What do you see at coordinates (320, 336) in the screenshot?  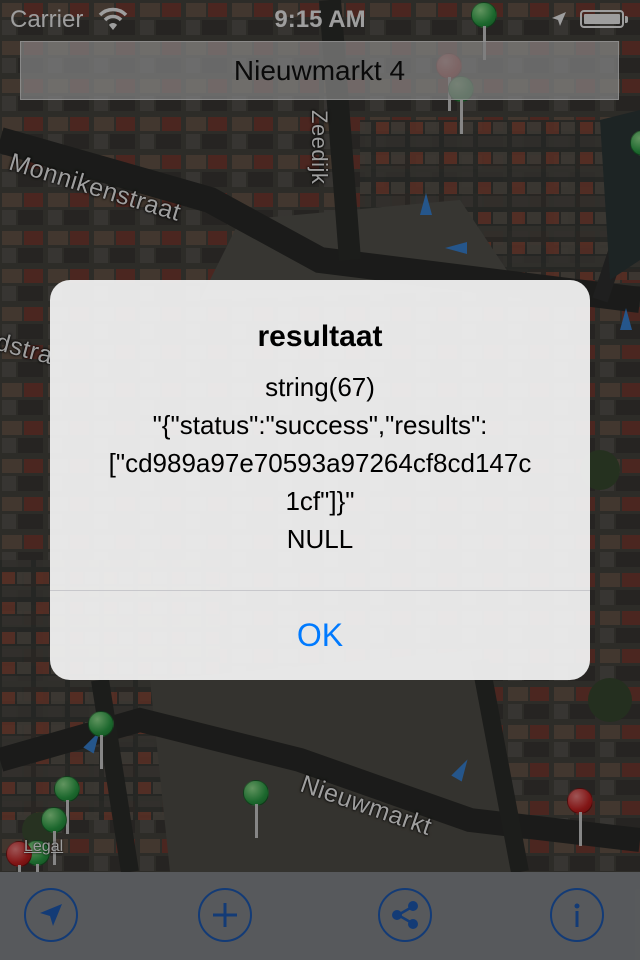 I see `alert-title: resultaat` at bounding box center [320, 336].